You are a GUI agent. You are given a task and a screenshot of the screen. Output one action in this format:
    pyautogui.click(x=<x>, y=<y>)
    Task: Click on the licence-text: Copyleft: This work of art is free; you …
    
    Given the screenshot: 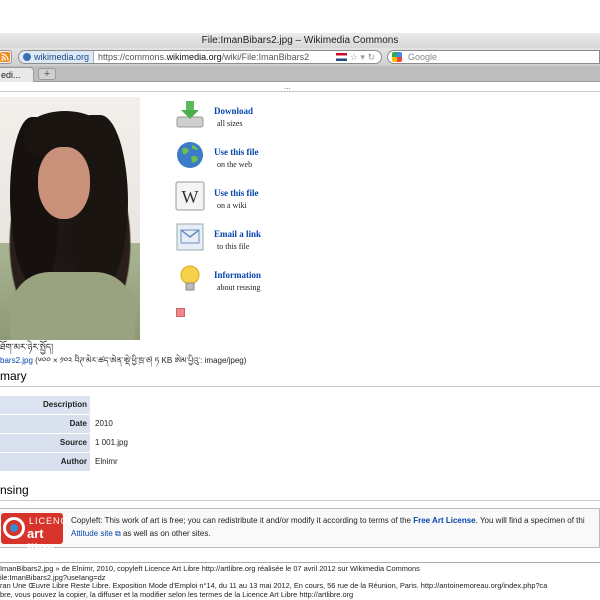 What is the action you would take?
    pyautogui.click(x=335, y=527)
    